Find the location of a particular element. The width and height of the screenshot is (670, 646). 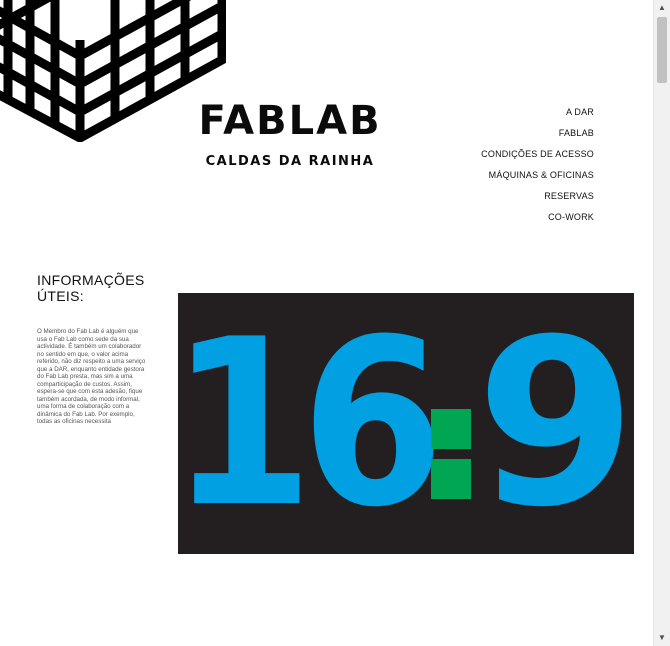

nav-item-fablab: FABLAB is located at coordinates (537, 133).